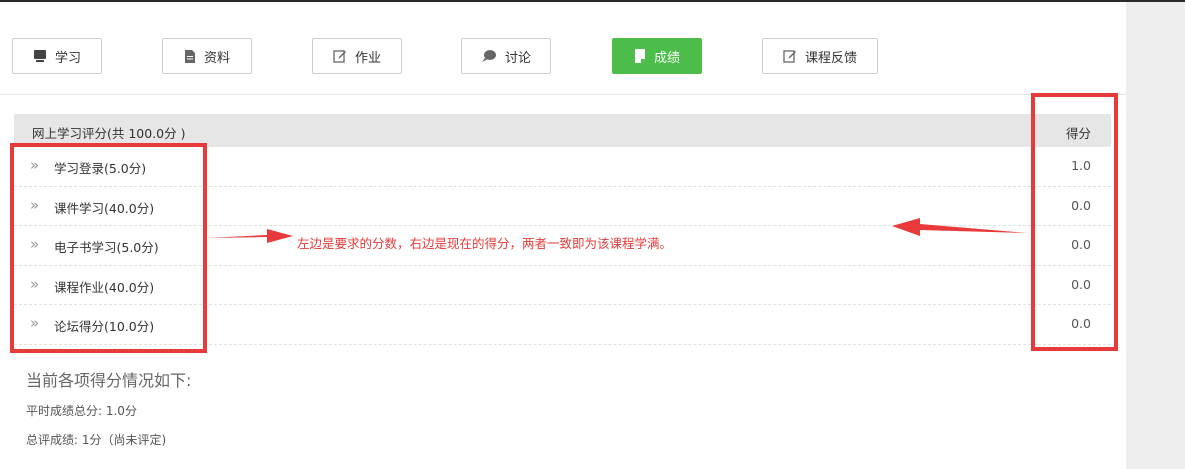  Describe the element at coordinates (485, 243) in the screenshot. I see `annotation-note: 左边是要求的分数，右边是现在的得分，两者一致即为该课程学满。` at that location.